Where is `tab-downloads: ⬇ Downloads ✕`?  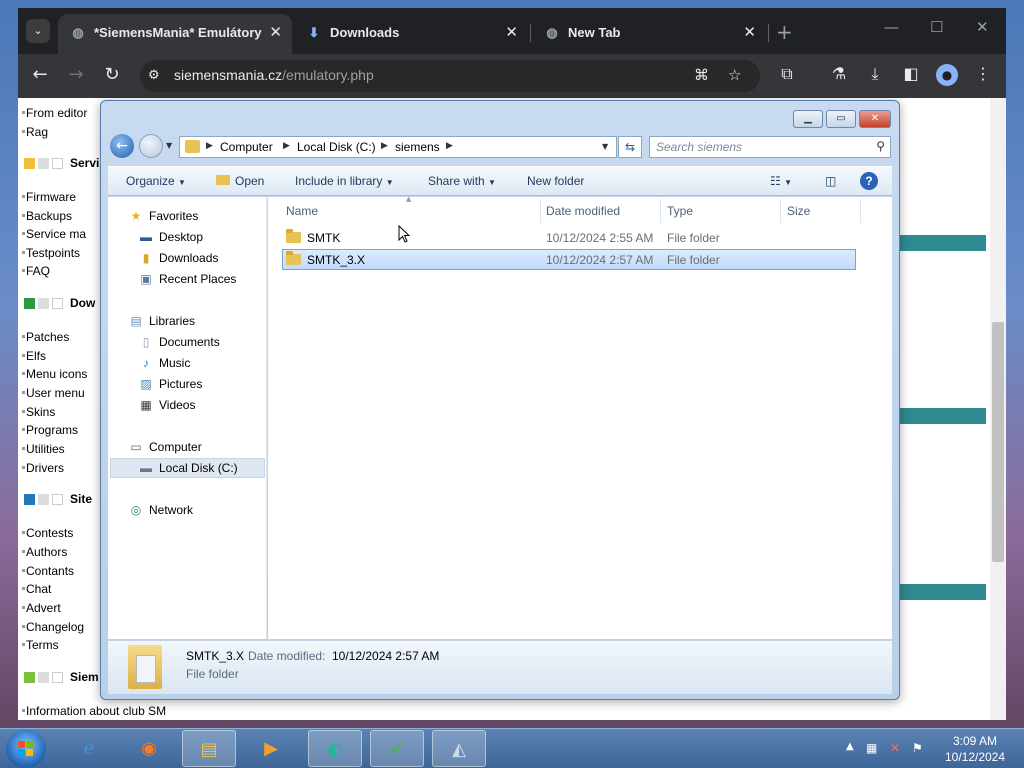 tab-downloads: ⬇ Downloads ✕ is located at coordinates (411, 34).